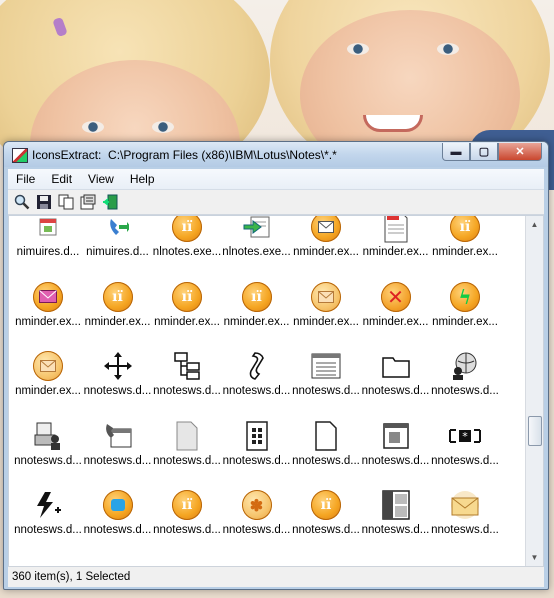  What do you see at coordinates (61, 179) in the screenshot?
I see `menu-edit: Edit` at bounding box center [61, 179].